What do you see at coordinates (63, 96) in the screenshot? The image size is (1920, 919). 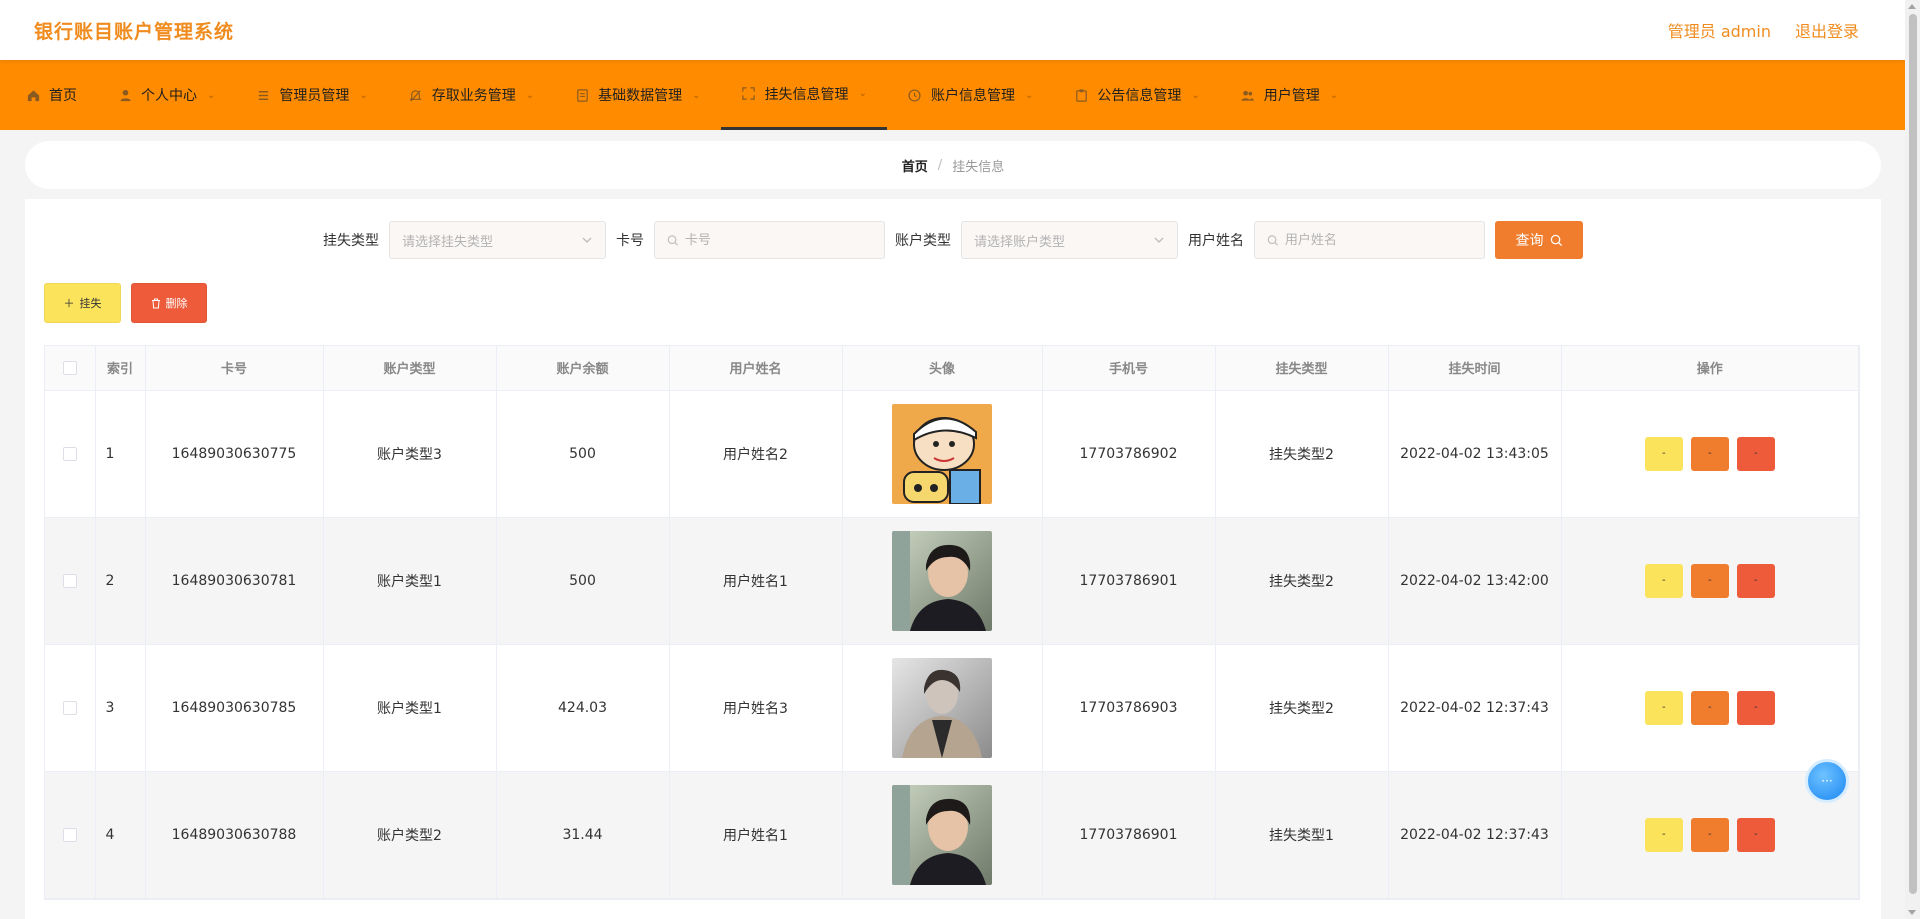 I see `nav-item-label: 首页` at bounding box center [63, 96].